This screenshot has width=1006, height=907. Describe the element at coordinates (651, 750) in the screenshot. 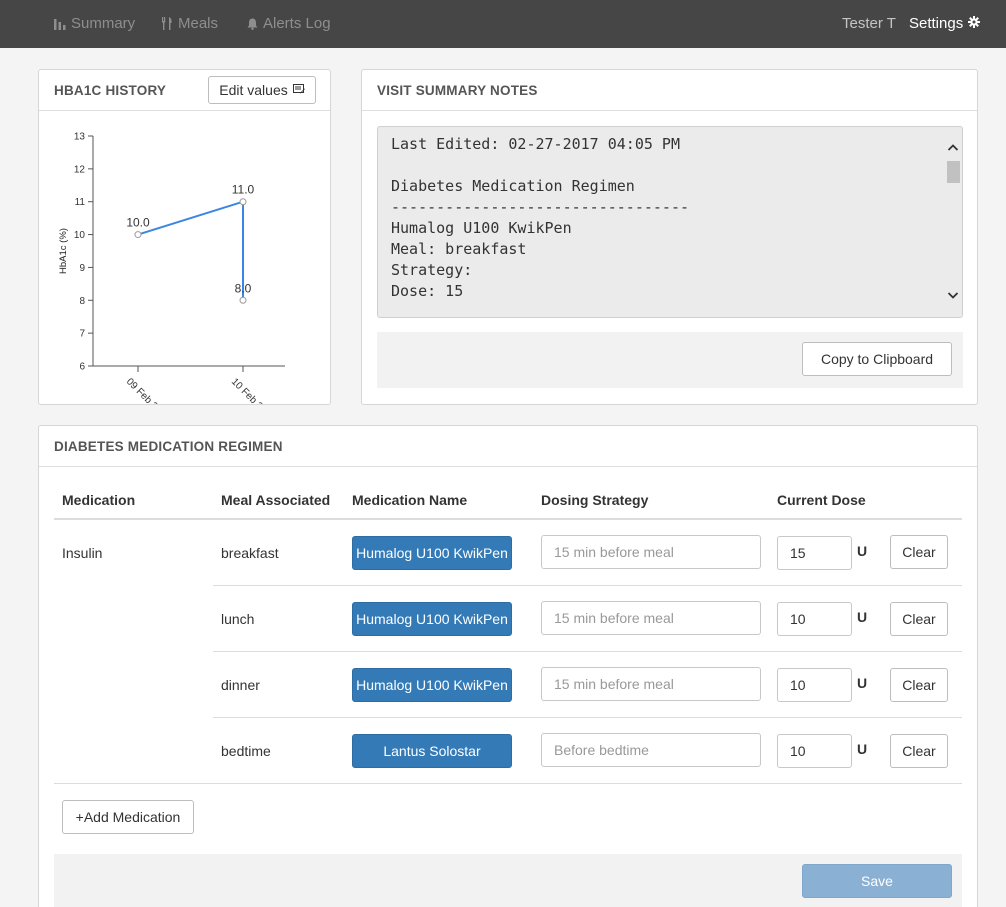

I see `dosing-strategy-input: Before bedtime` at that location.